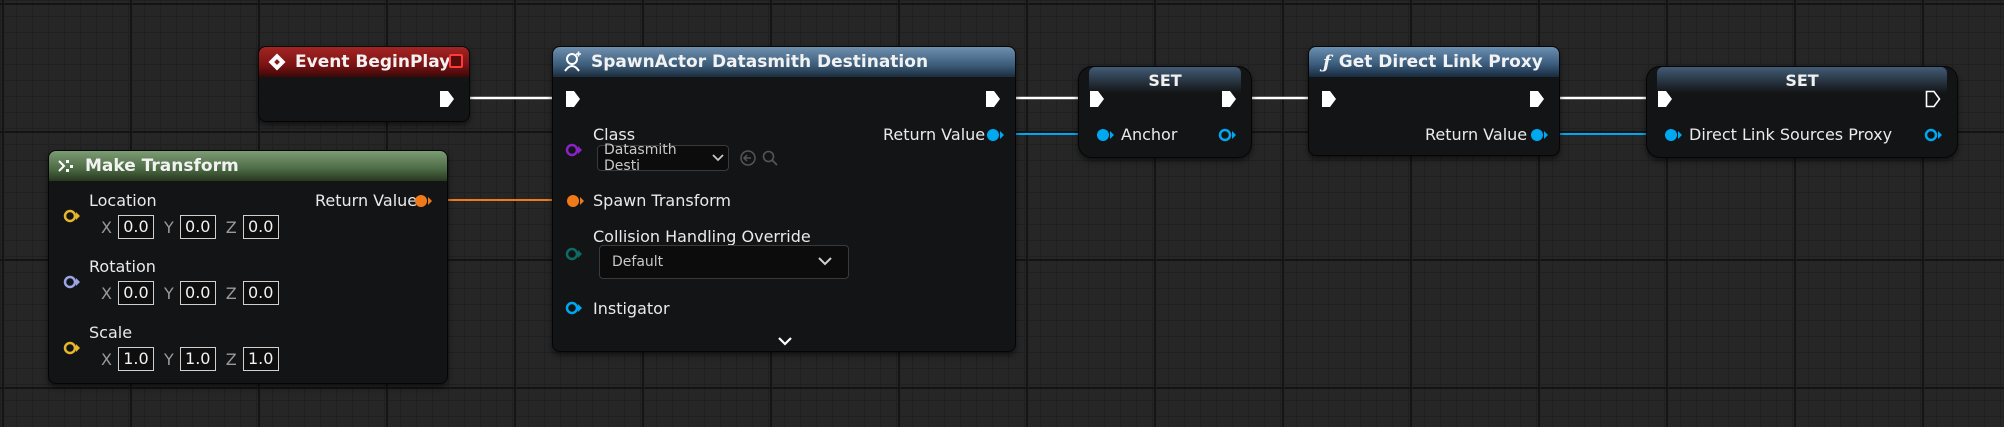 The height and width of the screenshot is (427, 2004). I want to click on collision-value: Default, so click(638, 262).